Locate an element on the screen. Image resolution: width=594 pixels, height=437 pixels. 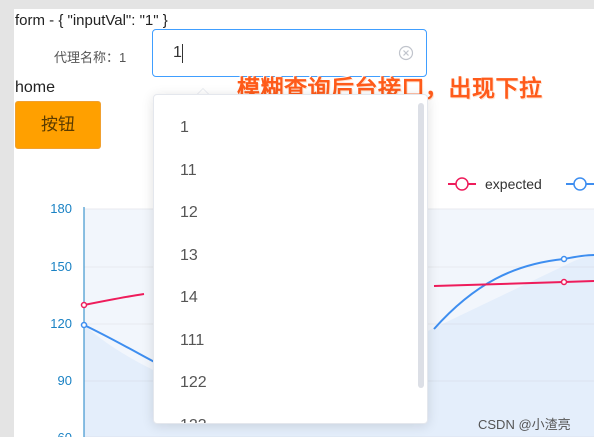
input-value: 1 is located at coordinates (177, 52).